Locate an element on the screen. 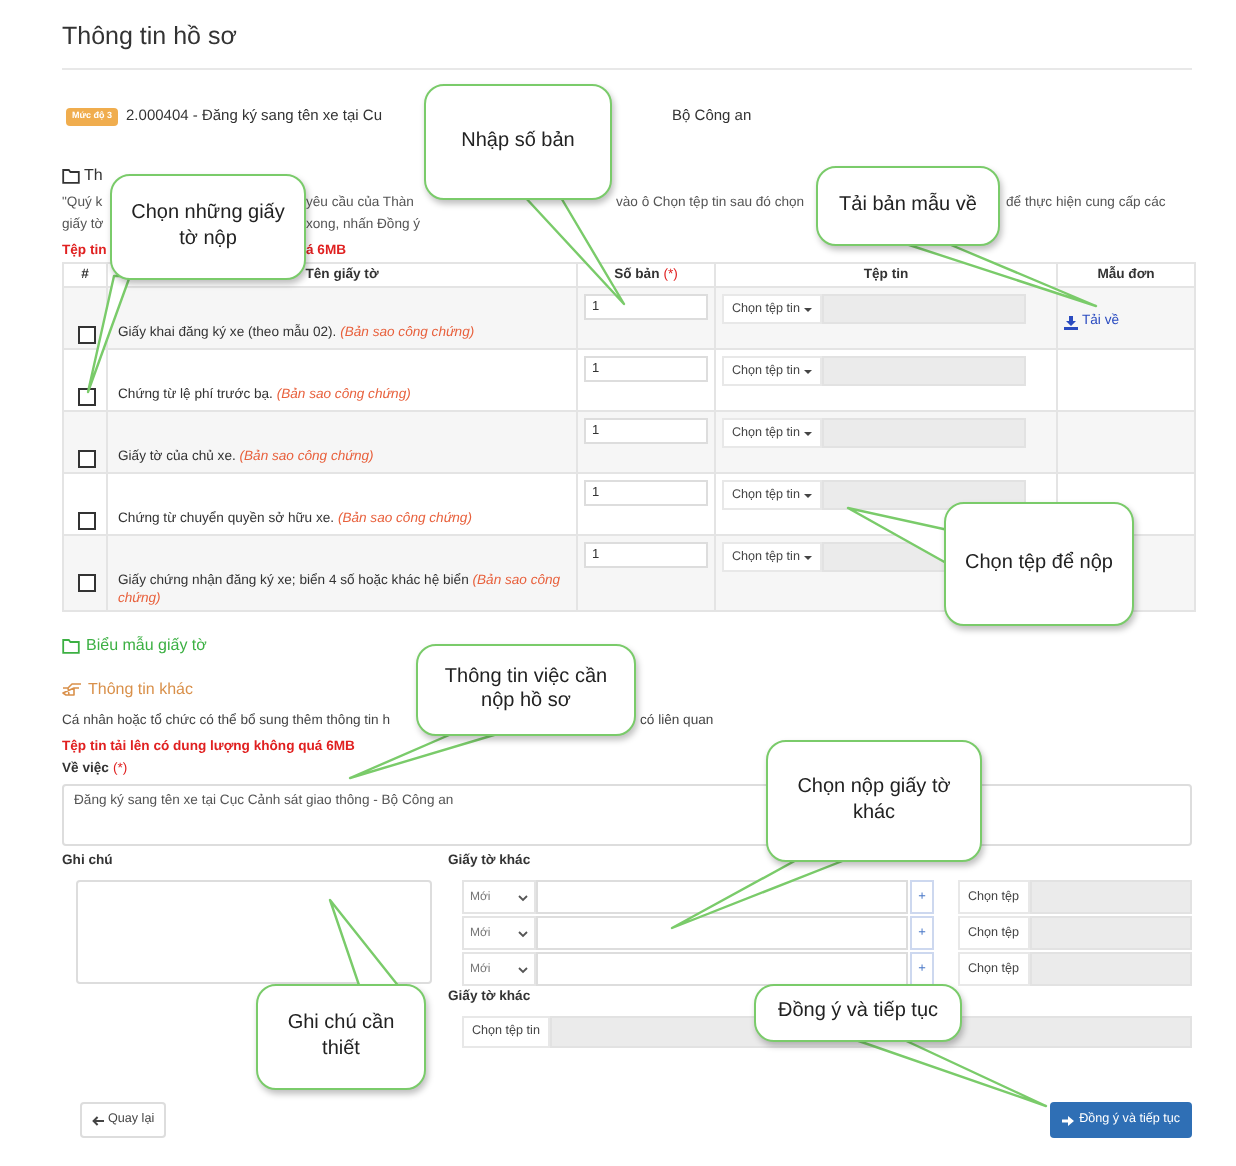 This screenshot has height=1166, width=1236. callout-bubble: Nhập số bản is located at coordinates (518, 142).